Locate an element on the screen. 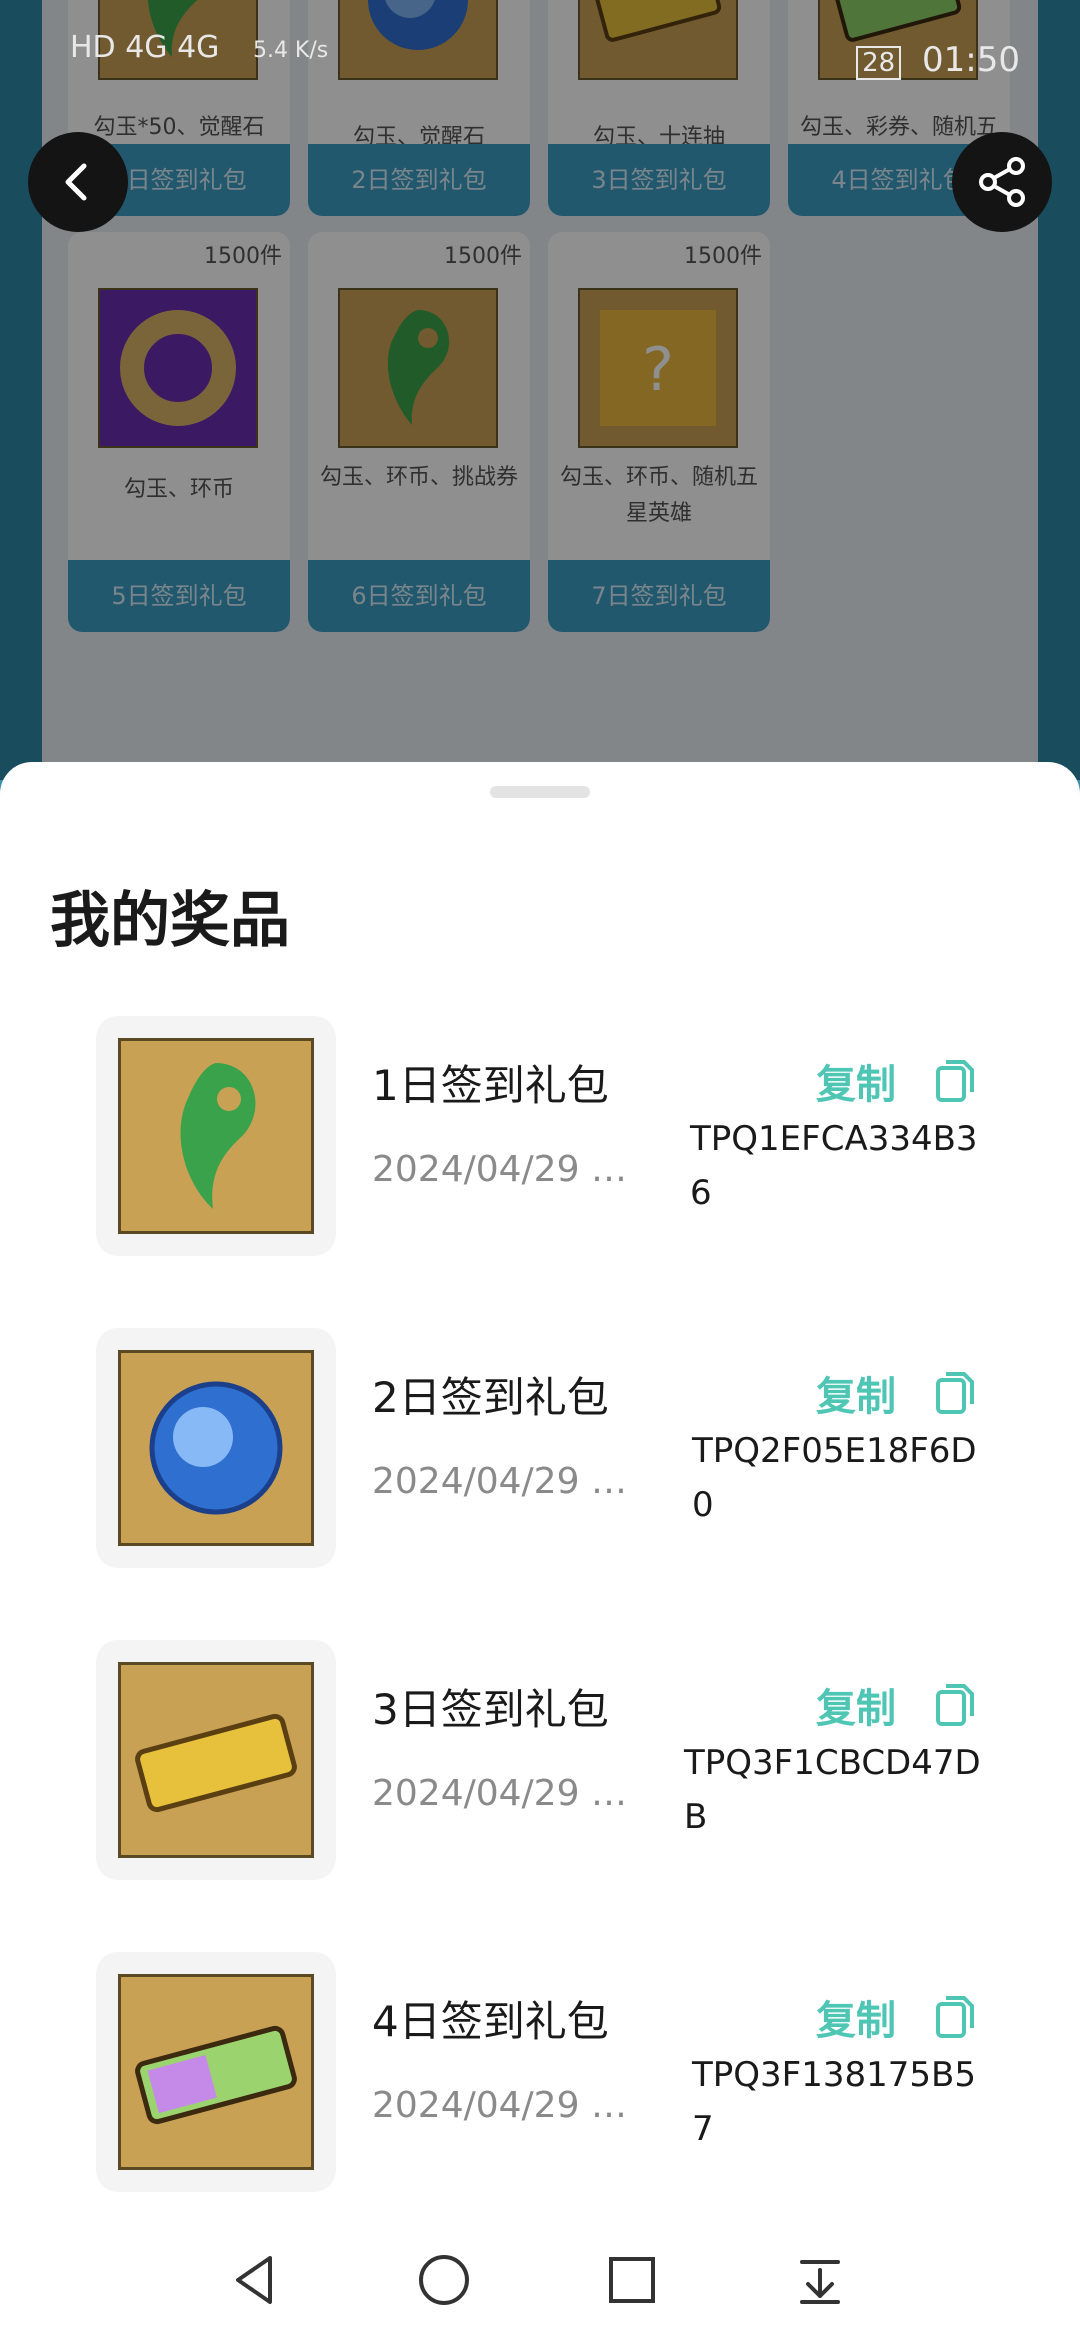 This screenshot has width=1080, height=2340. jade-image is located at coordinates (216, 1136).